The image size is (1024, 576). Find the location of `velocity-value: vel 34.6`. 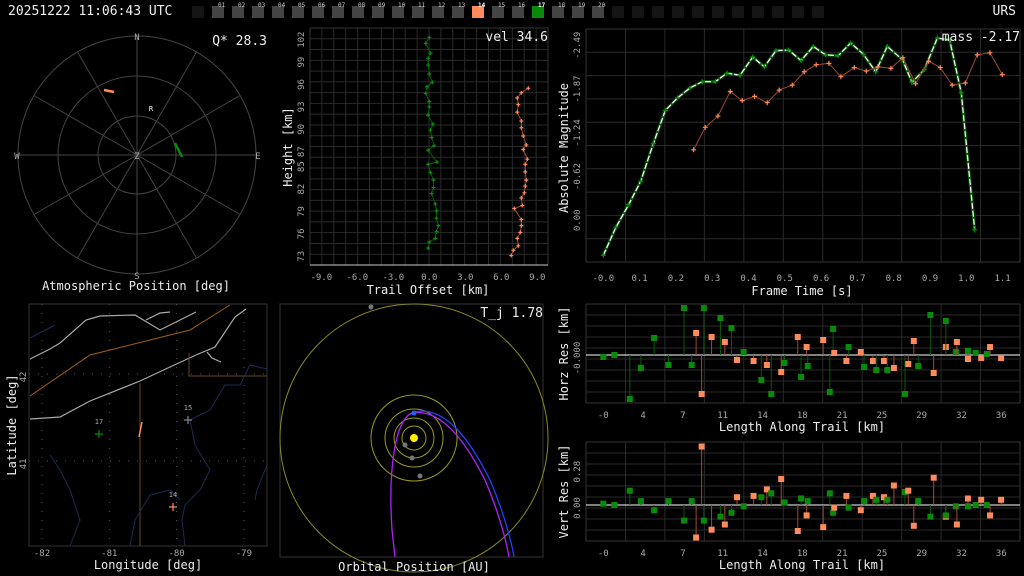

velocity-value: vel 34.6 is located at coordinates (516, 37).